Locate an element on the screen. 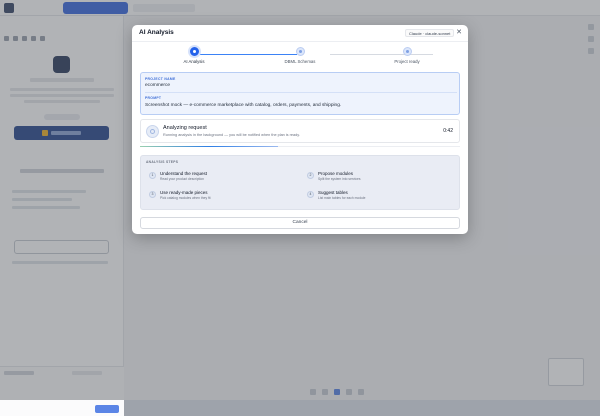 The height and width of the screenshot is (416, 600). cancel-button: Cancel is located at coordinates (300, 223).